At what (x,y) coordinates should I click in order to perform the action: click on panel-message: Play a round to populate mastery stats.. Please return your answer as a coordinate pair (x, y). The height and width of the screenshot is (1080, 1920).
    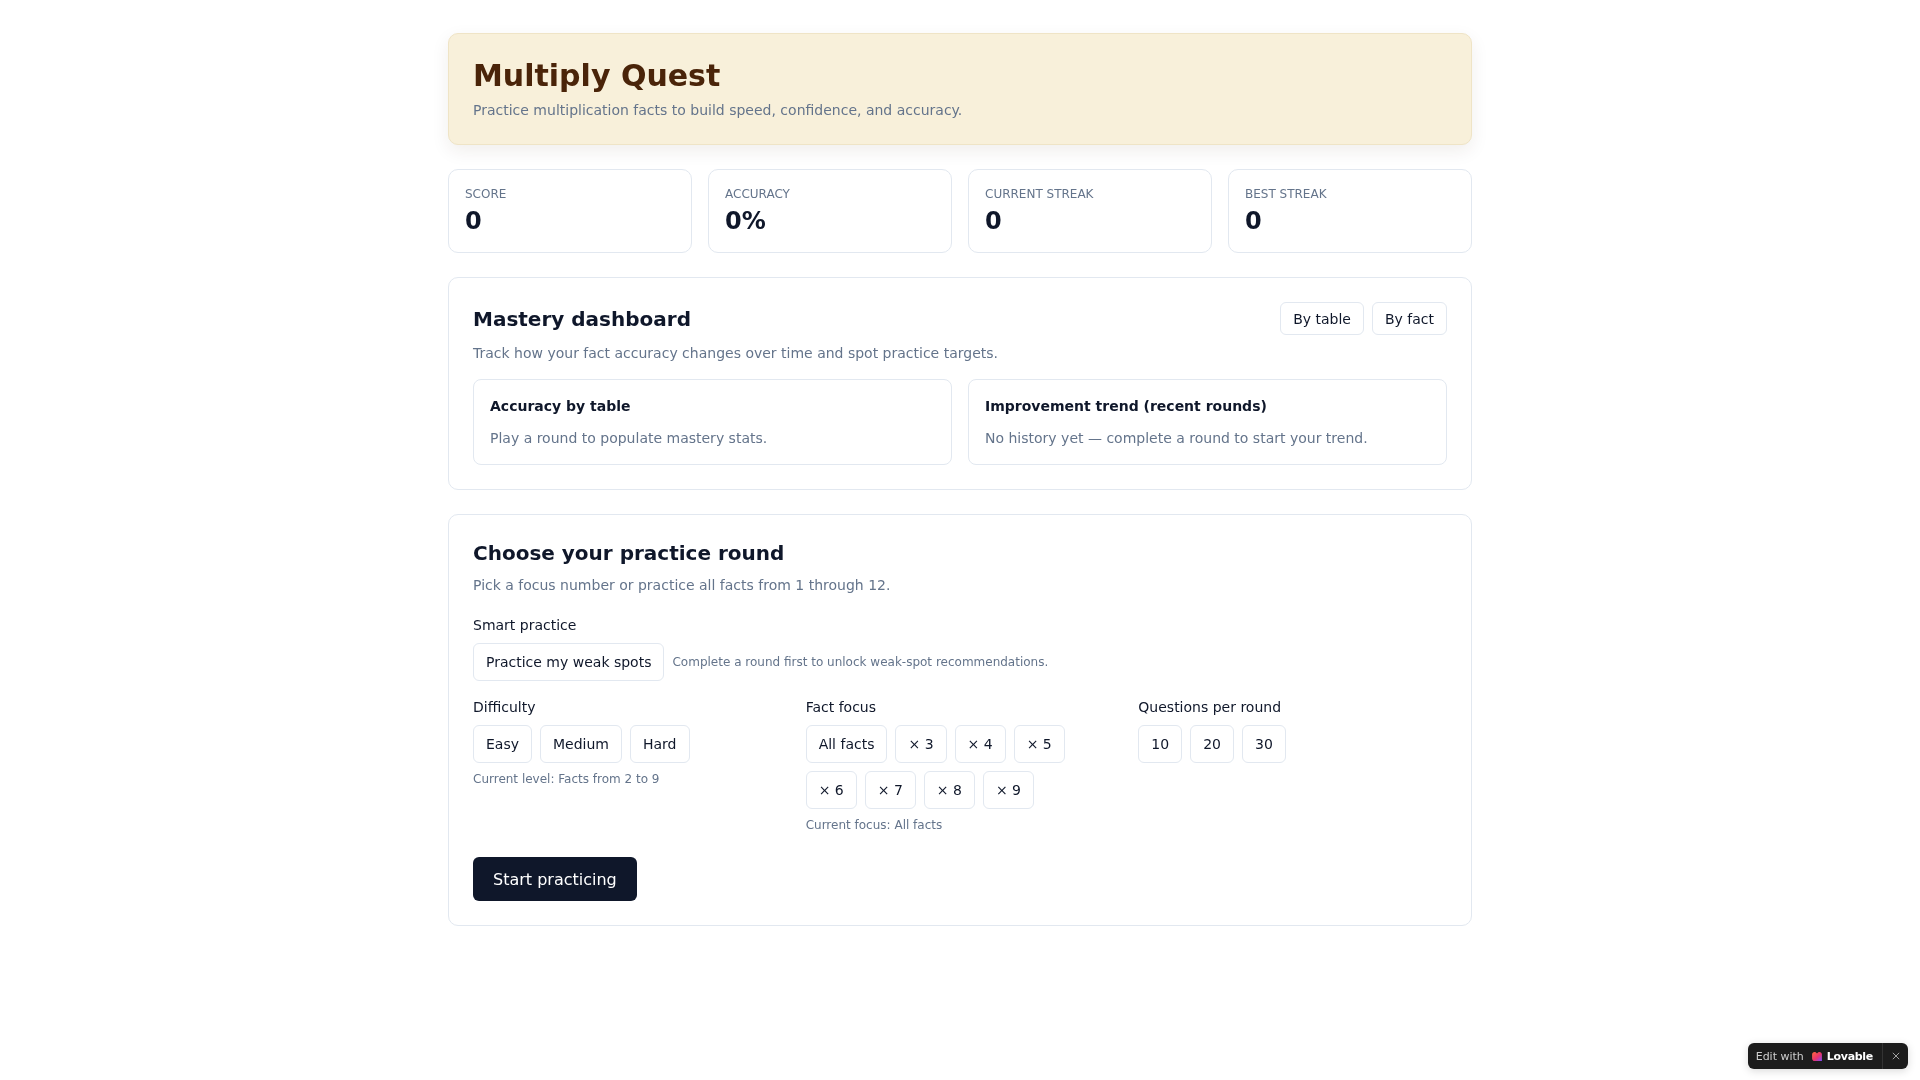
    Looking at the image, I should click on (629, 438).